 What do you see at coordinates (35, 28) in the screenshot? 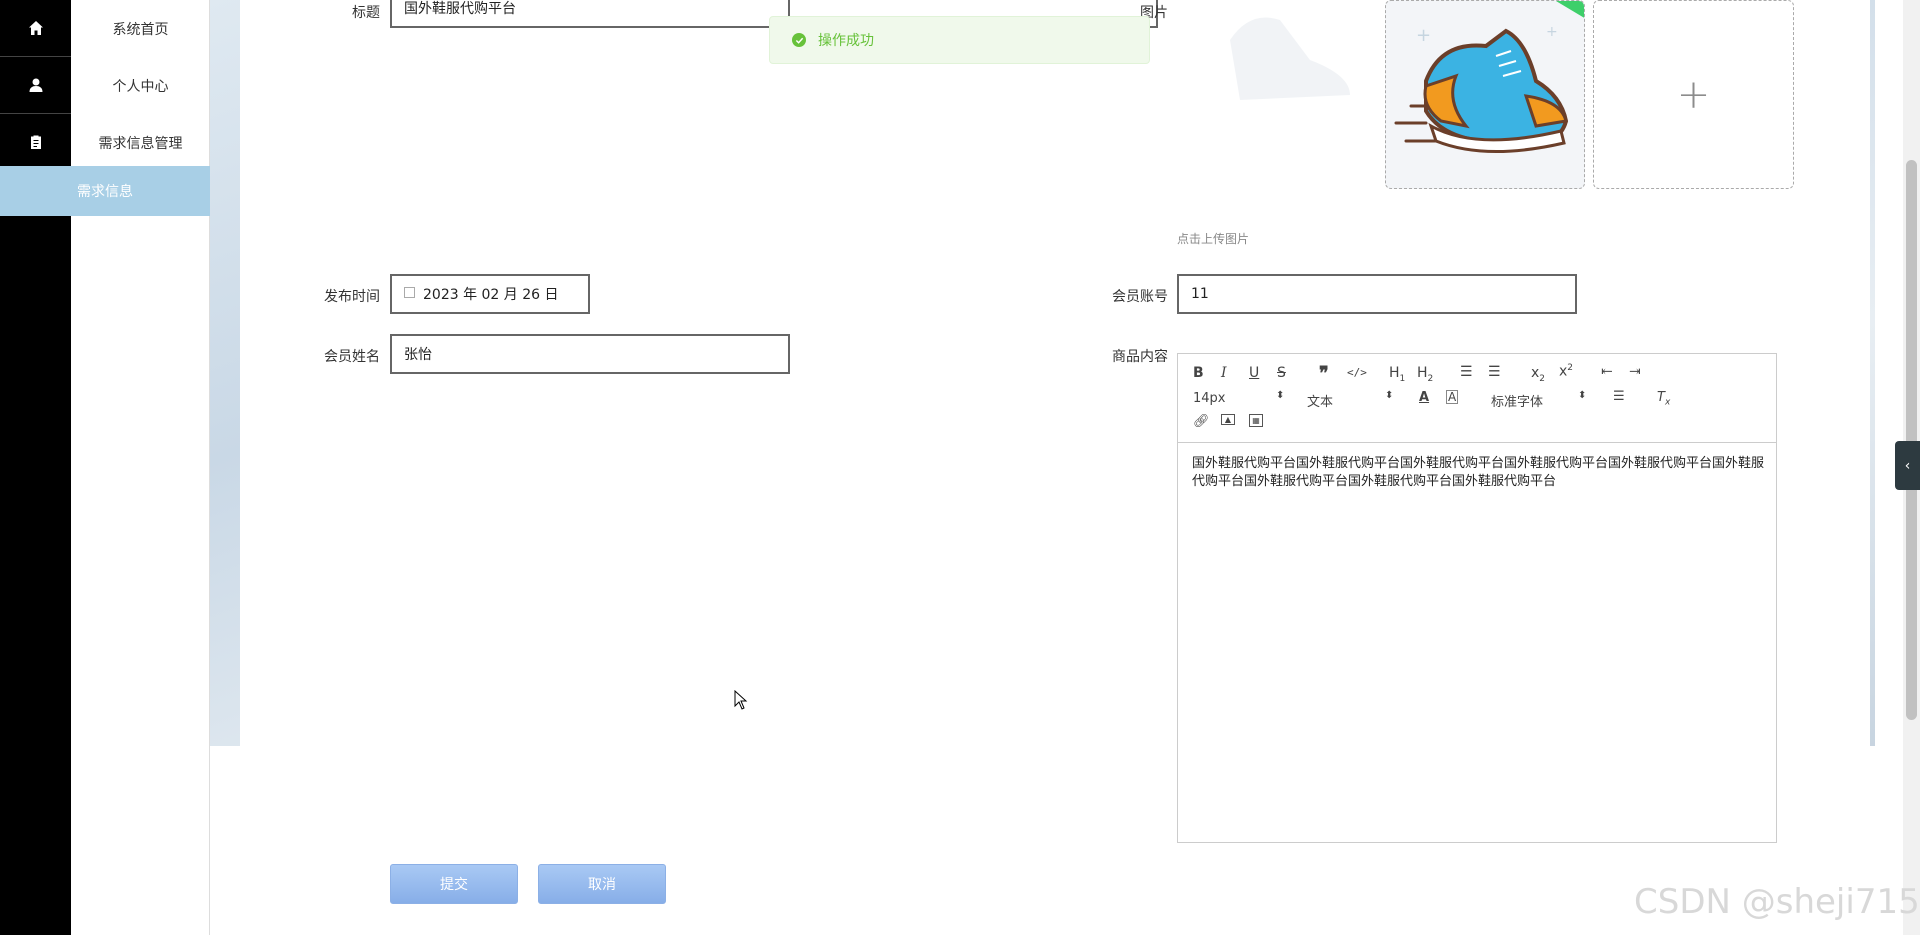
I see `home-icon` at bounding box center [35, 28].